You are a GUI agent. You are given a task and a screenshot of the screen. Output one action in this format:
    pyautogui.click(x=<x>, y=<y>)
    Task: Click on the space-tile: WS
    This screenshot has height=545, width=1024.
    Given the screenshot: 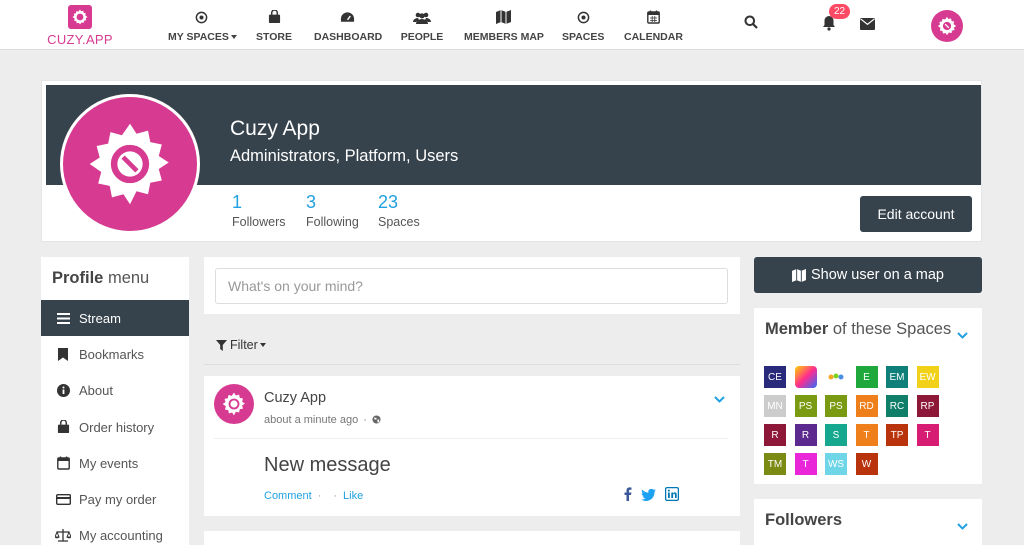 What is the action you would take?
    pyautogui.click(x=836, y=464)
    